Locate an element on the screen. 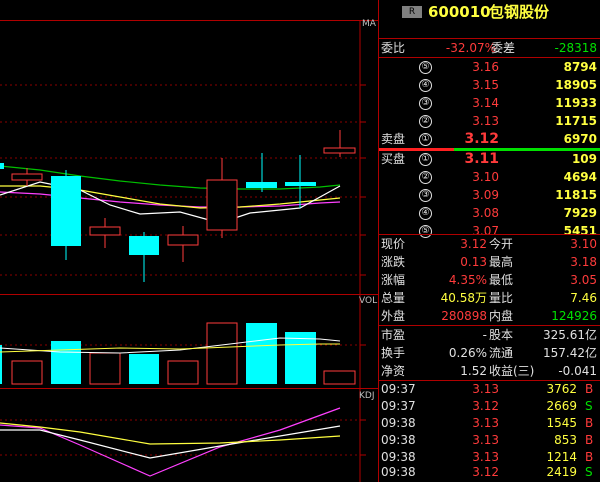  sell-price: 3.14 is located at coordinates (485, 103).